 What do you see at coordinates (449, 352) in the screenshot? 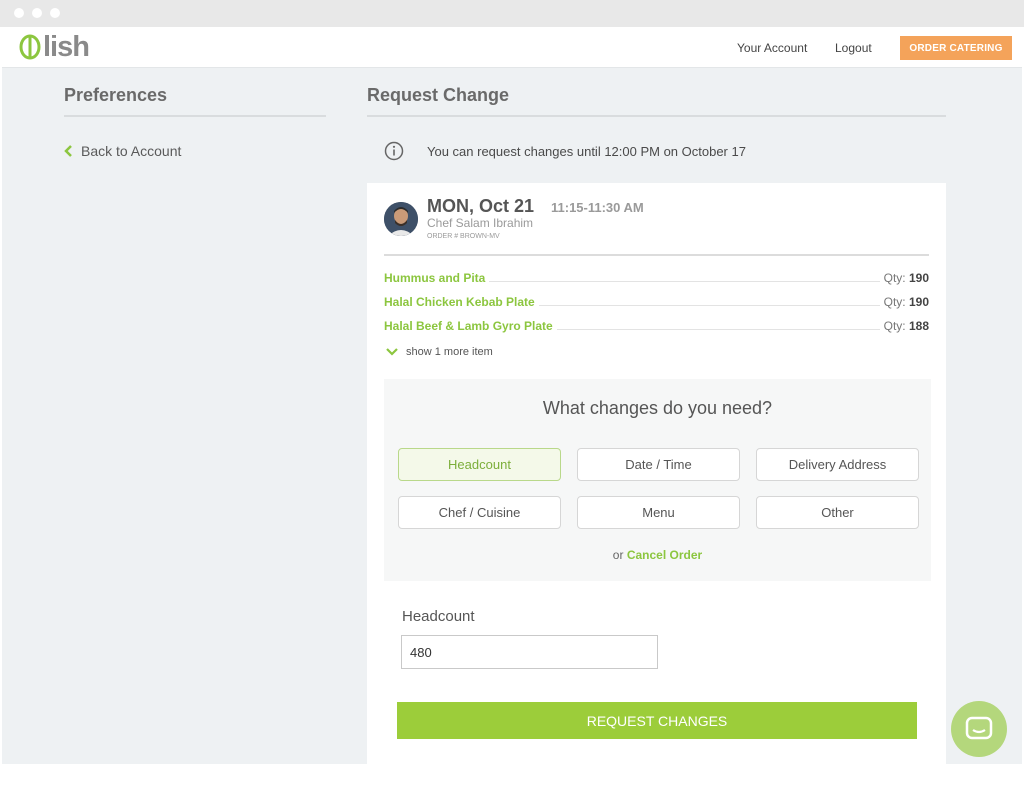
I see `show-more-label: show 1 more item` at bounding box center [449, 352].